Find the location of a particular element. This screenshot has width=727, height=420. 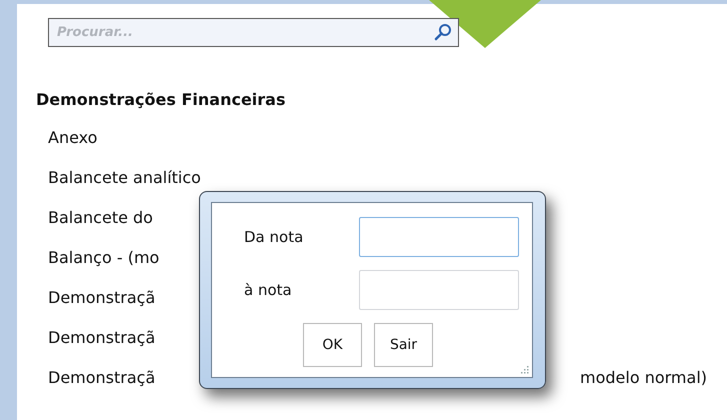

field-label: Da nota is located at coordinates (274, 237).